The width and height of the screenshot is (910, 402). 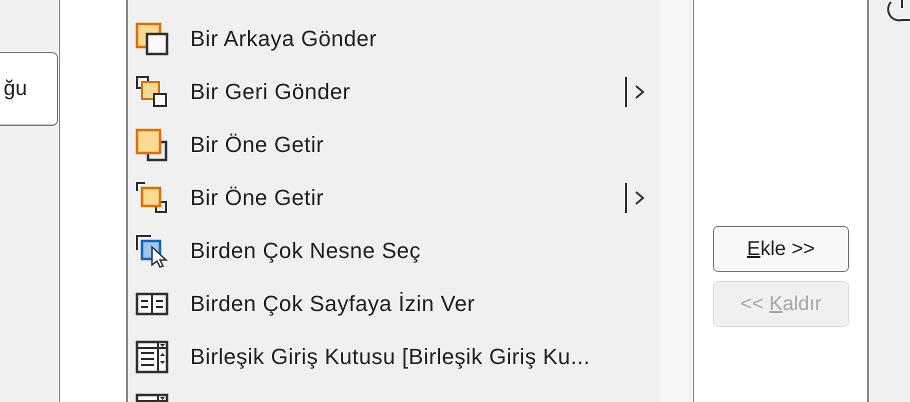 I want to click on select-objects-icon, so click(x=152, y=250).